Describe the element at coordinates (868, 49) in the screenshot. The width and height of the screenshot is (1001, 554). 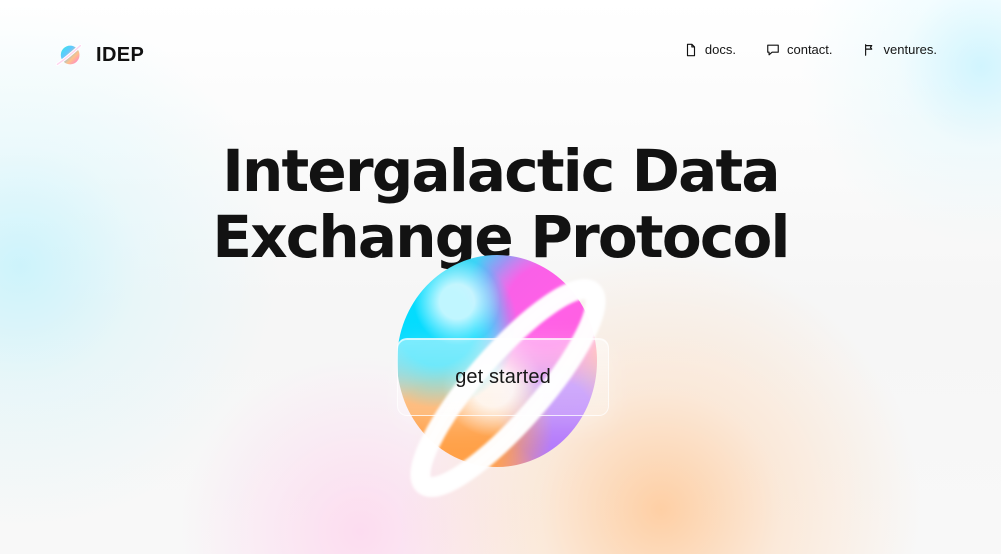
I see `flag-icon` at that location.